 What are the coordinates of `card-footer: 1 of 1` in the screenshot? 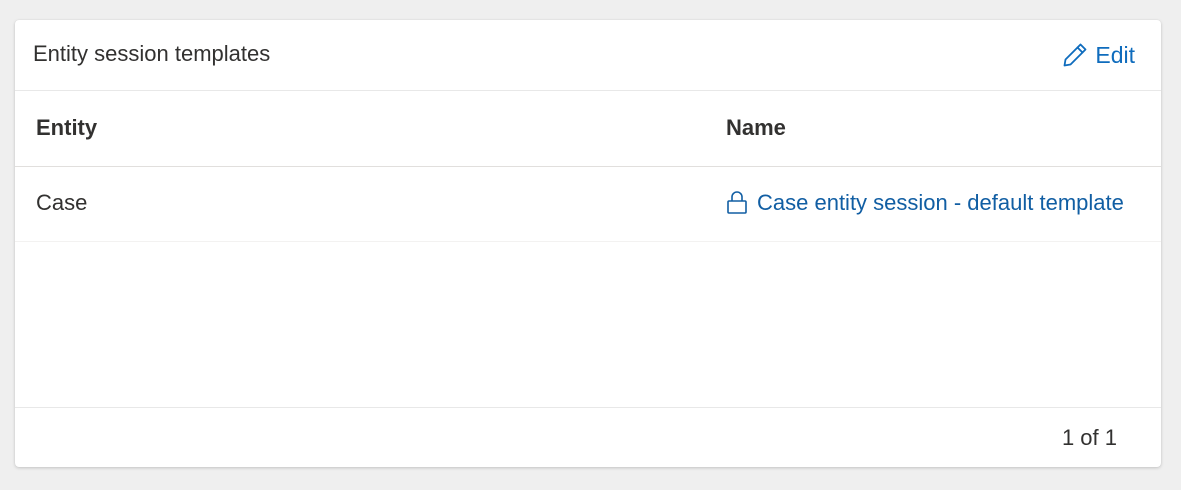 It's located at (588, 437).